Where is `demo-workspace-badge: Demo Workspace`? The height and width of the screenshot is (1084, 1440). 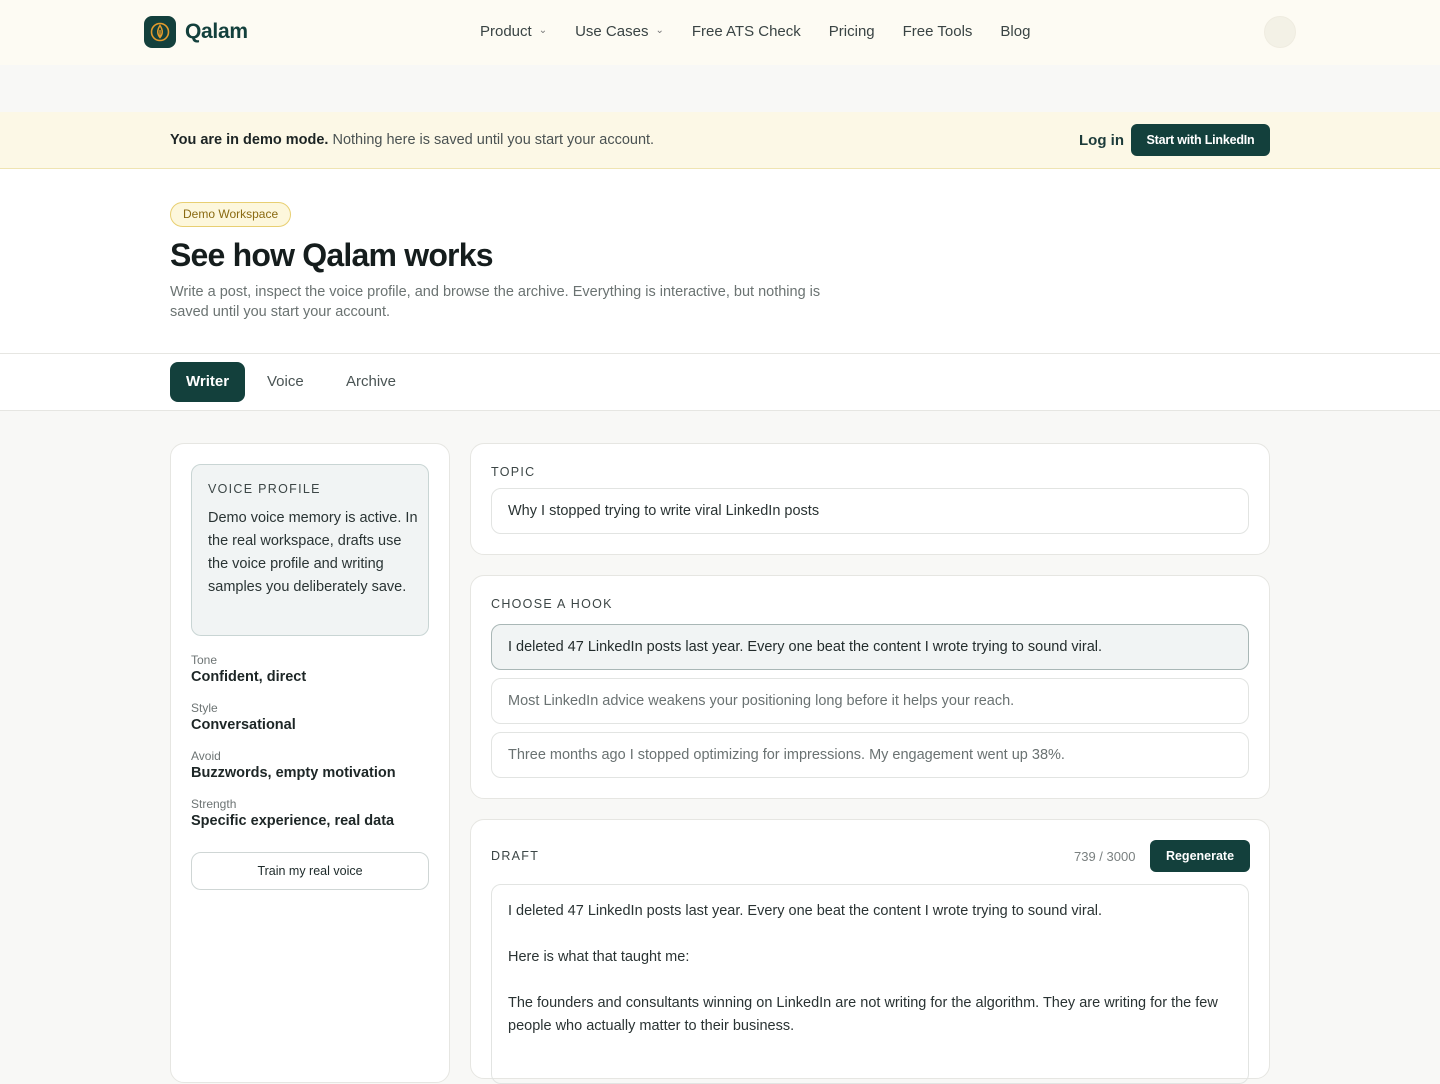
demo-workspace-badge: Demo Workspace is located at coordinates (231, 214).